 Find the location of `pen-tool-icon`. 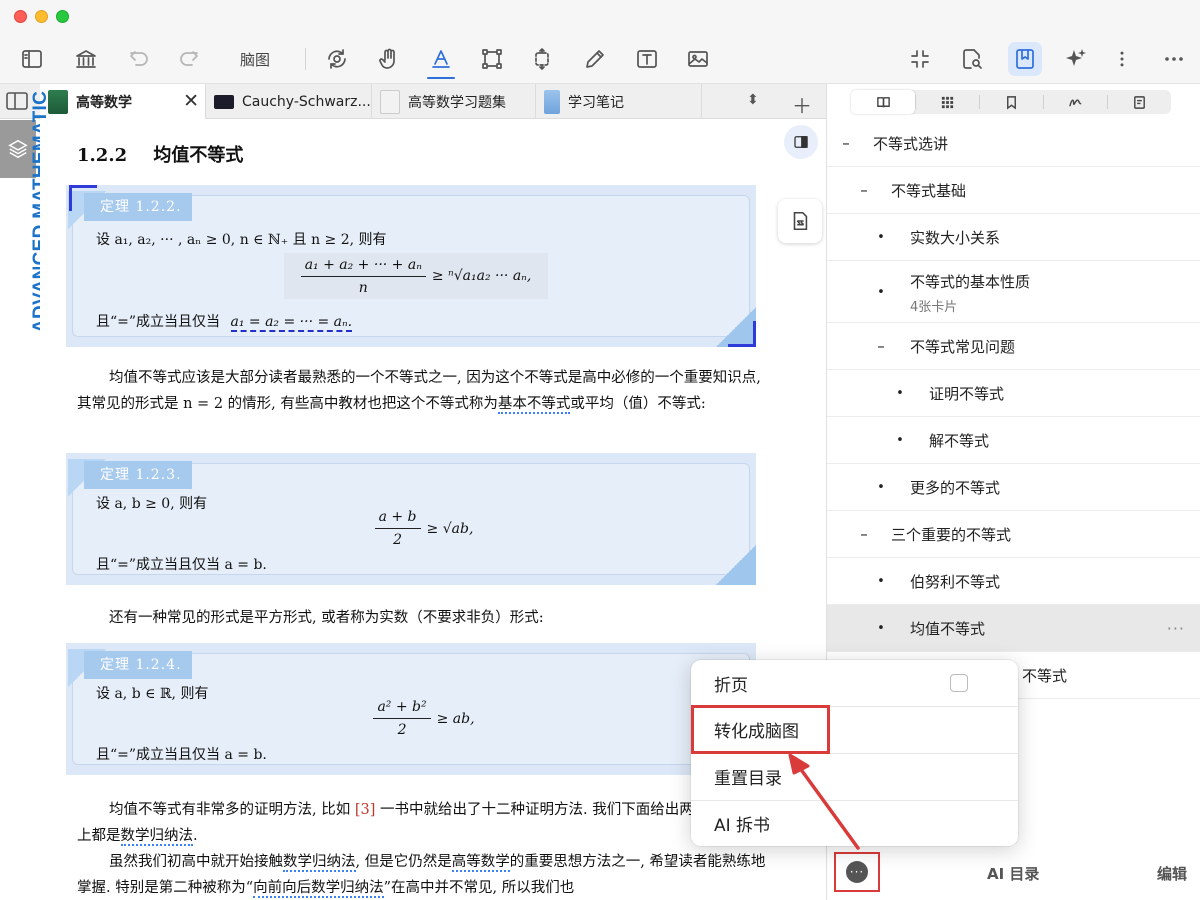

pen-tool-icon is located at coordinates (595, 59).